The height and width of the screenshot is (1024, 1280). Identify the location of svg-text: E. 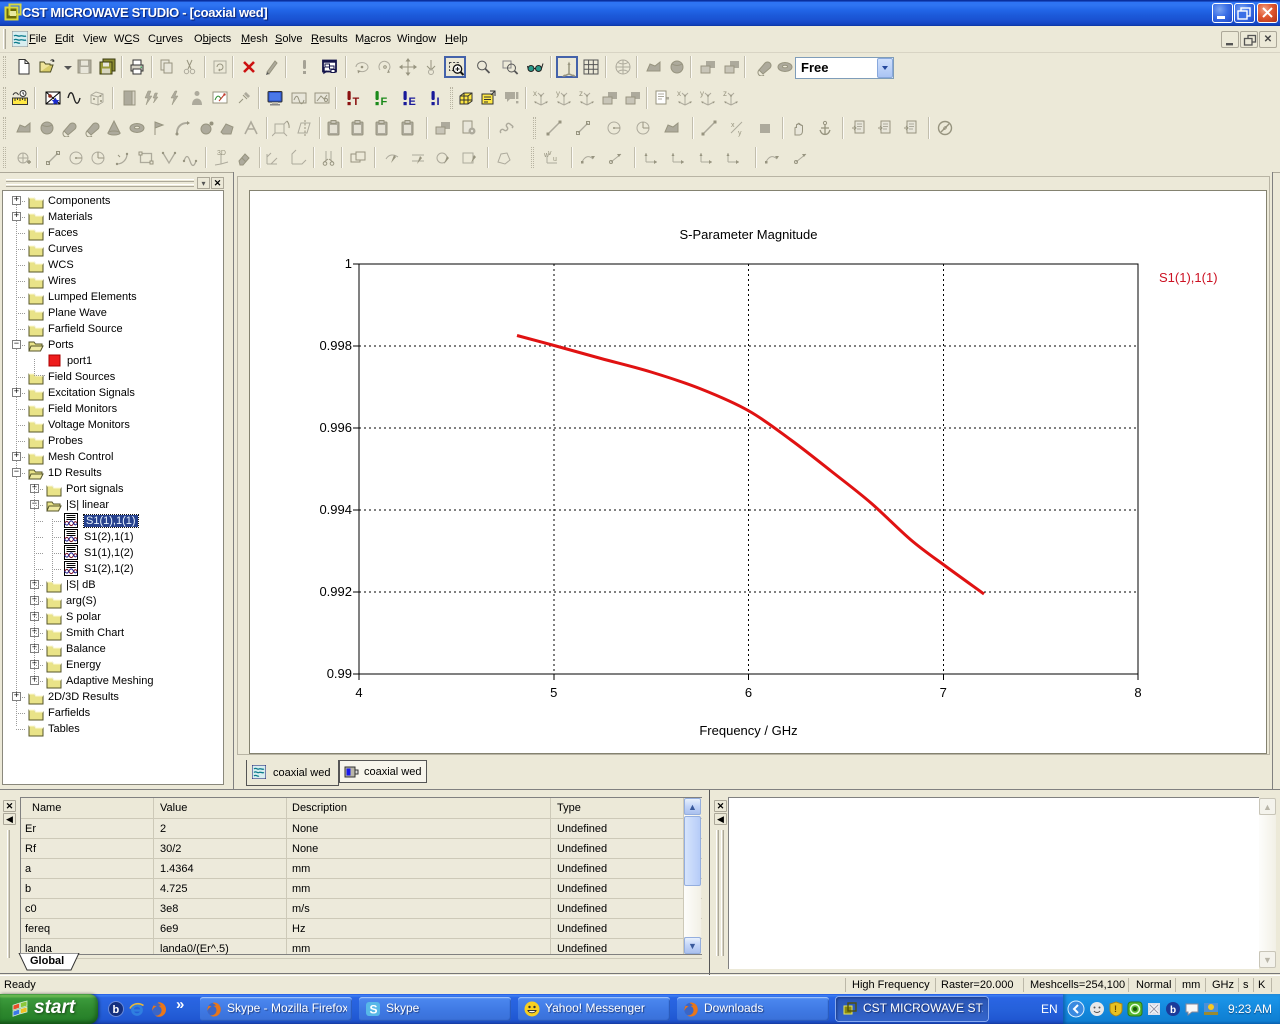
(412, 101).